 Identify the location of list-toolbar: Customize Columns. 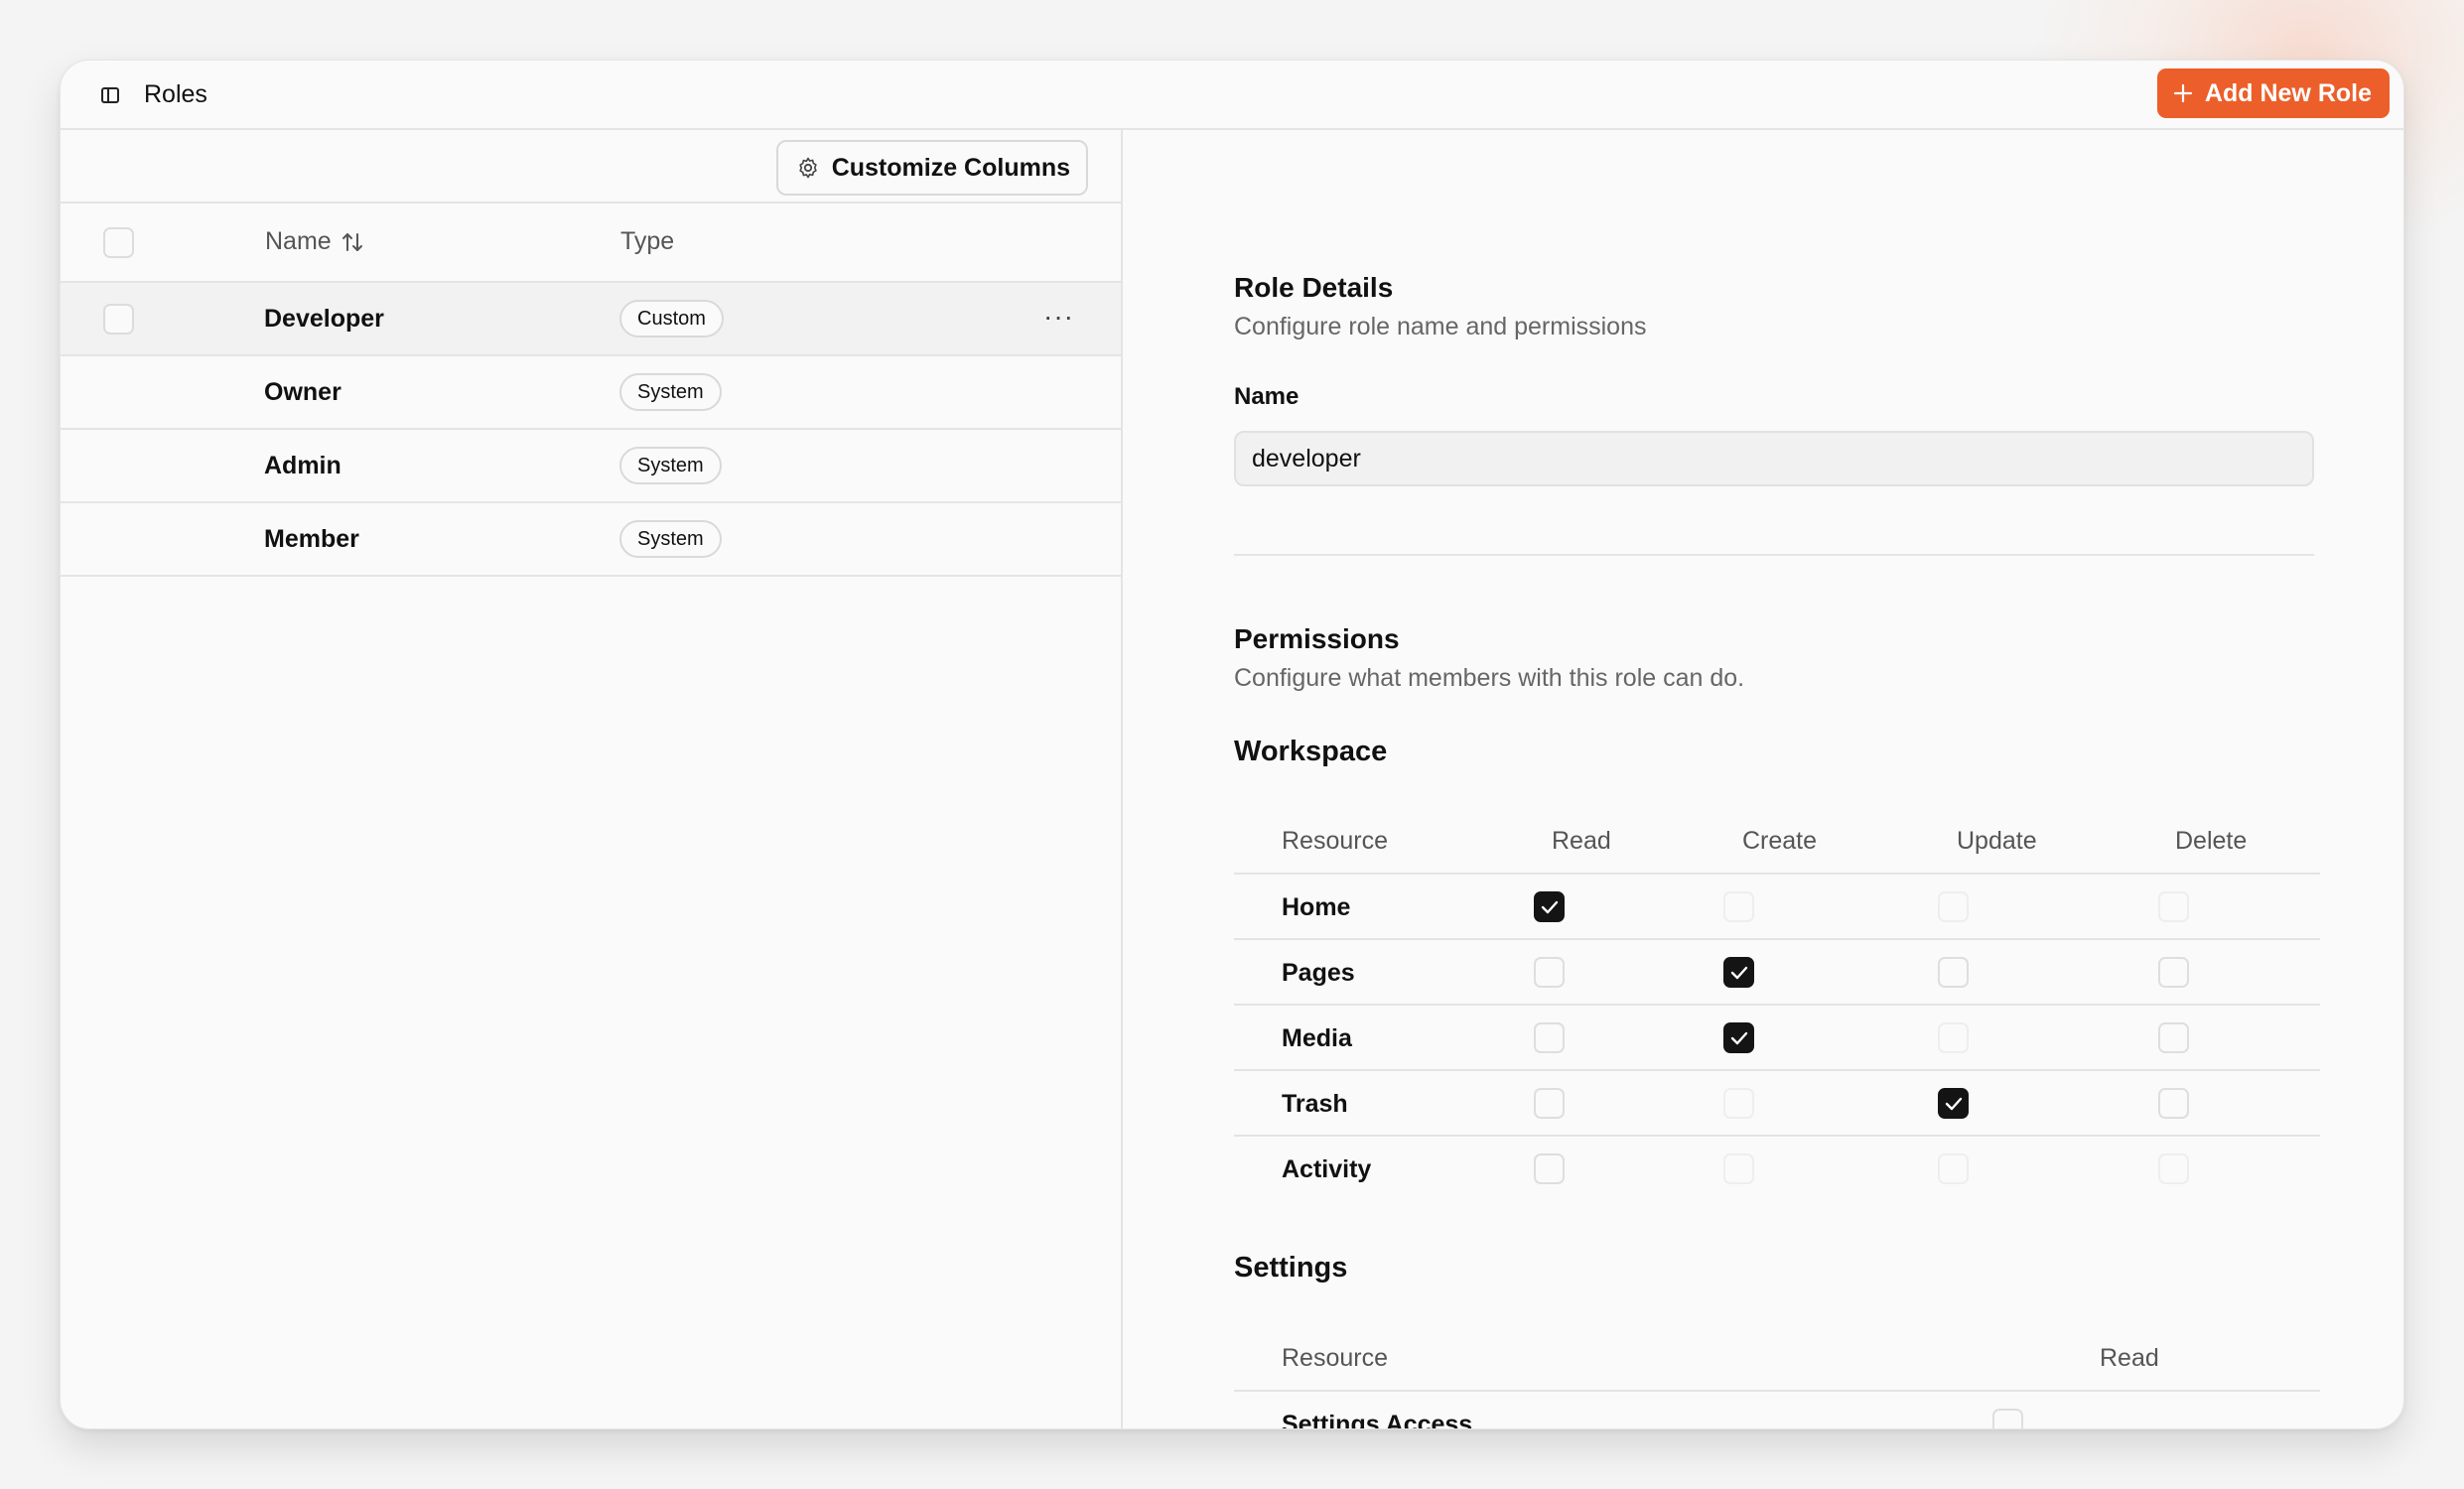
(591, 167).